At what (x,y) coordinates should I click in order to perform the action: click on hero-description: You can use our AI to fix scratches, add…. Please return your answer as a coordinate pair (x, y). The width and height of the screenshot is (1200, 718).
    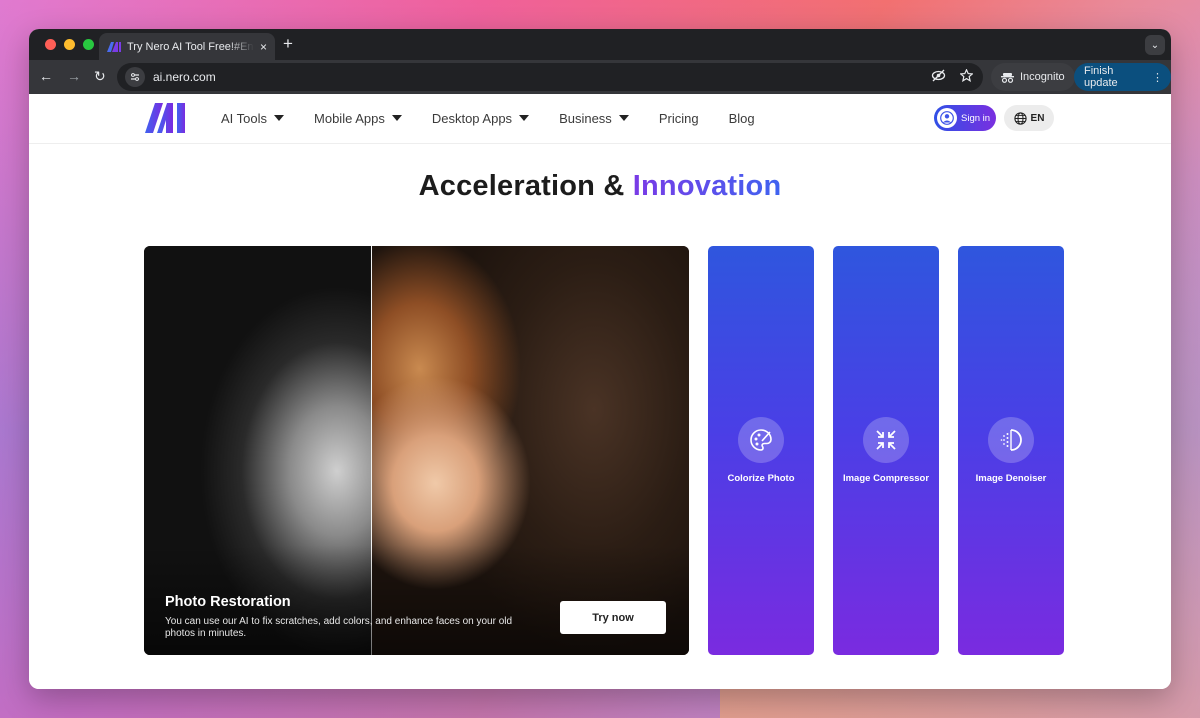
    Looking at the image, I should click on (339, 627).